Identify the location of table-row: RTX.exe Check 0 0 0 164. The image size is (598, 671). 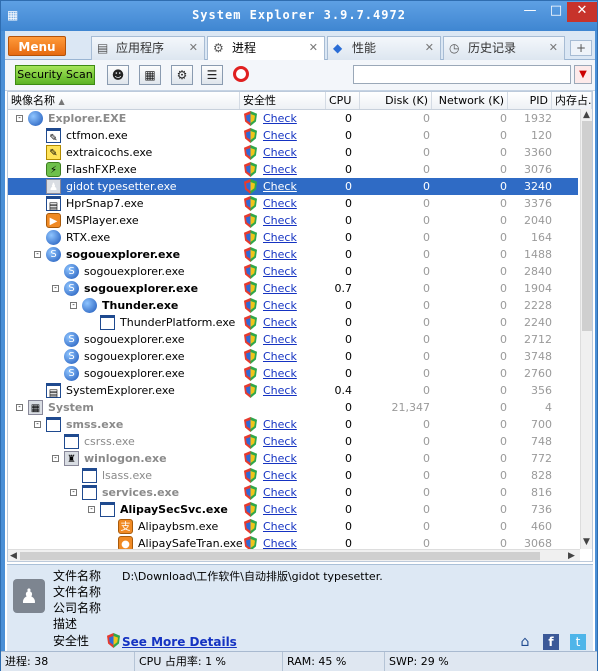
(293, 237).